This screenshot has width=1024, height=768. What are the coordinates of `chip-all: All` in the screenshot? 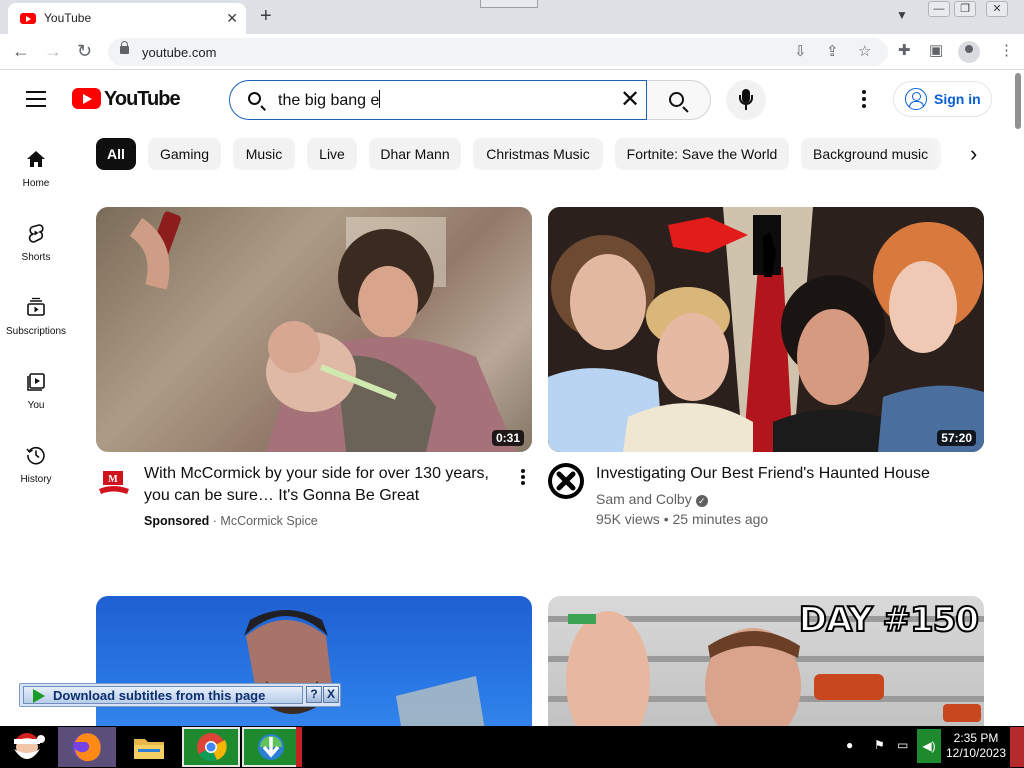 It's located at (116, 154).